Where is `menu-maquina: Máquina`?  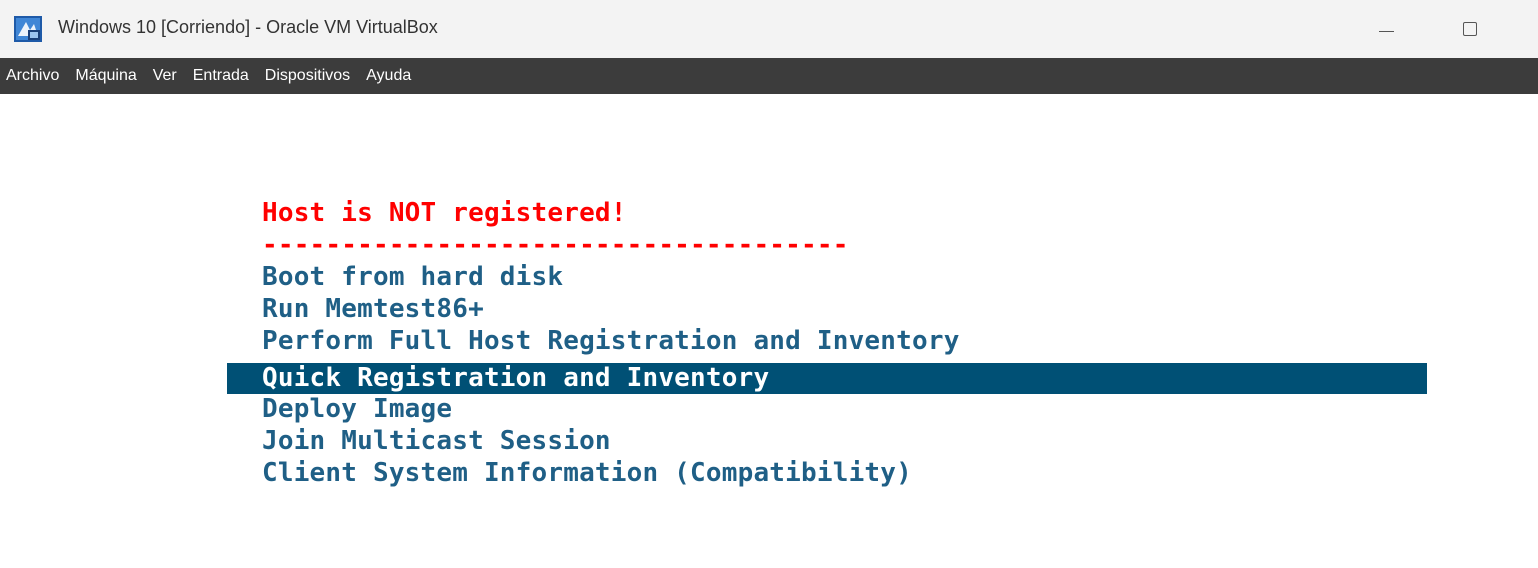
menu-maquina: Máquina is located at coordinates (105, 76).